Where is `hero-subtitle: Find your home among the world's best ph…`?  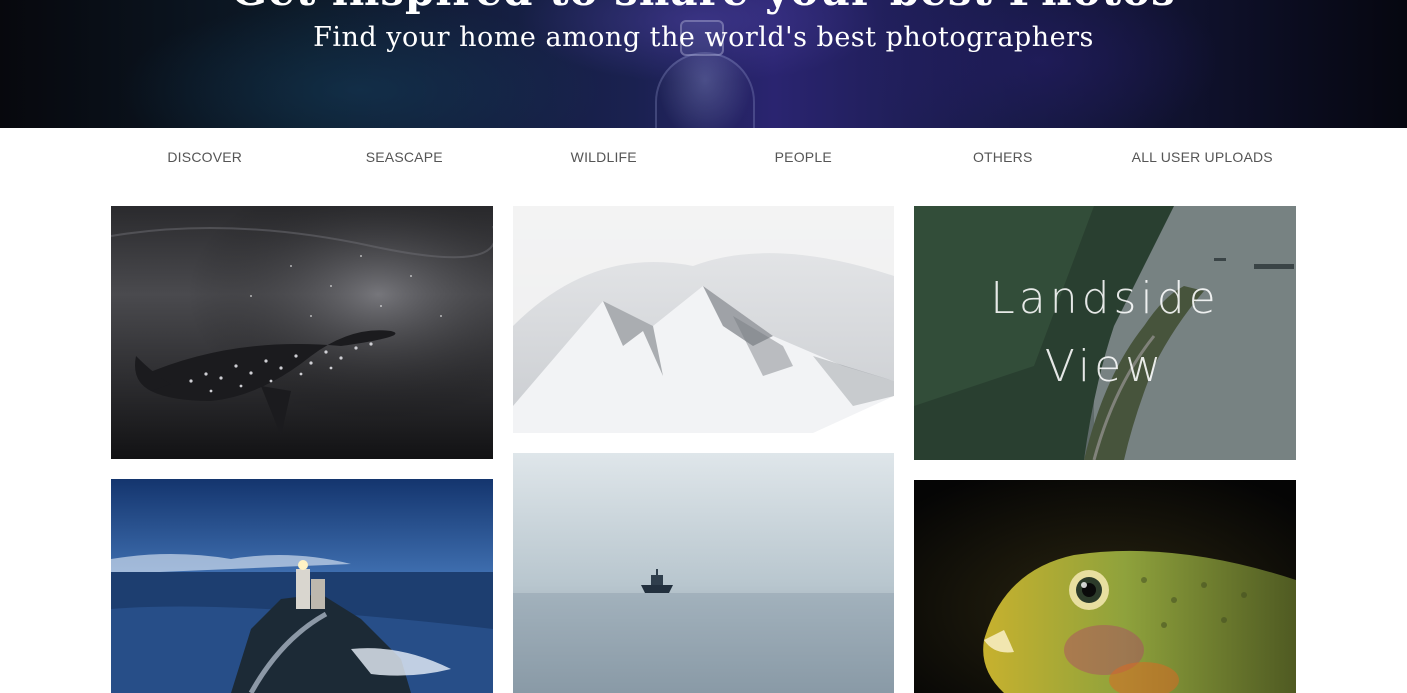
hero-subtitle: Find your home among the world's best ph… is located at coordinates (703, 37).